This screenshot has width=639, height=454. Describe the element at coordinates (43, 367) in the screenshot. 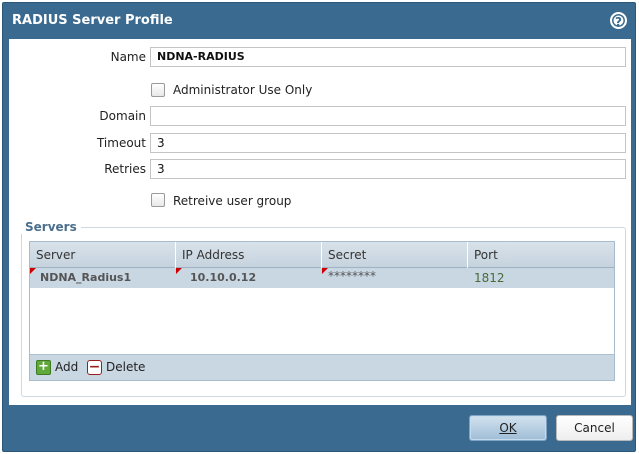

I see `plus-icon: +` at that location.